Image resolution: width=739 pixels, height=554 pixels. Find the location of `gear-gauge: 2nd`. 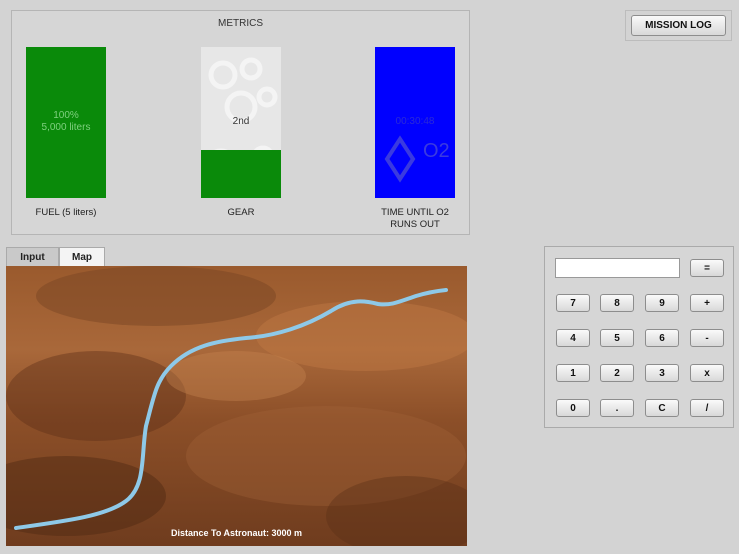

gear-gauge: 2nd is located at coordinates (241, 122).